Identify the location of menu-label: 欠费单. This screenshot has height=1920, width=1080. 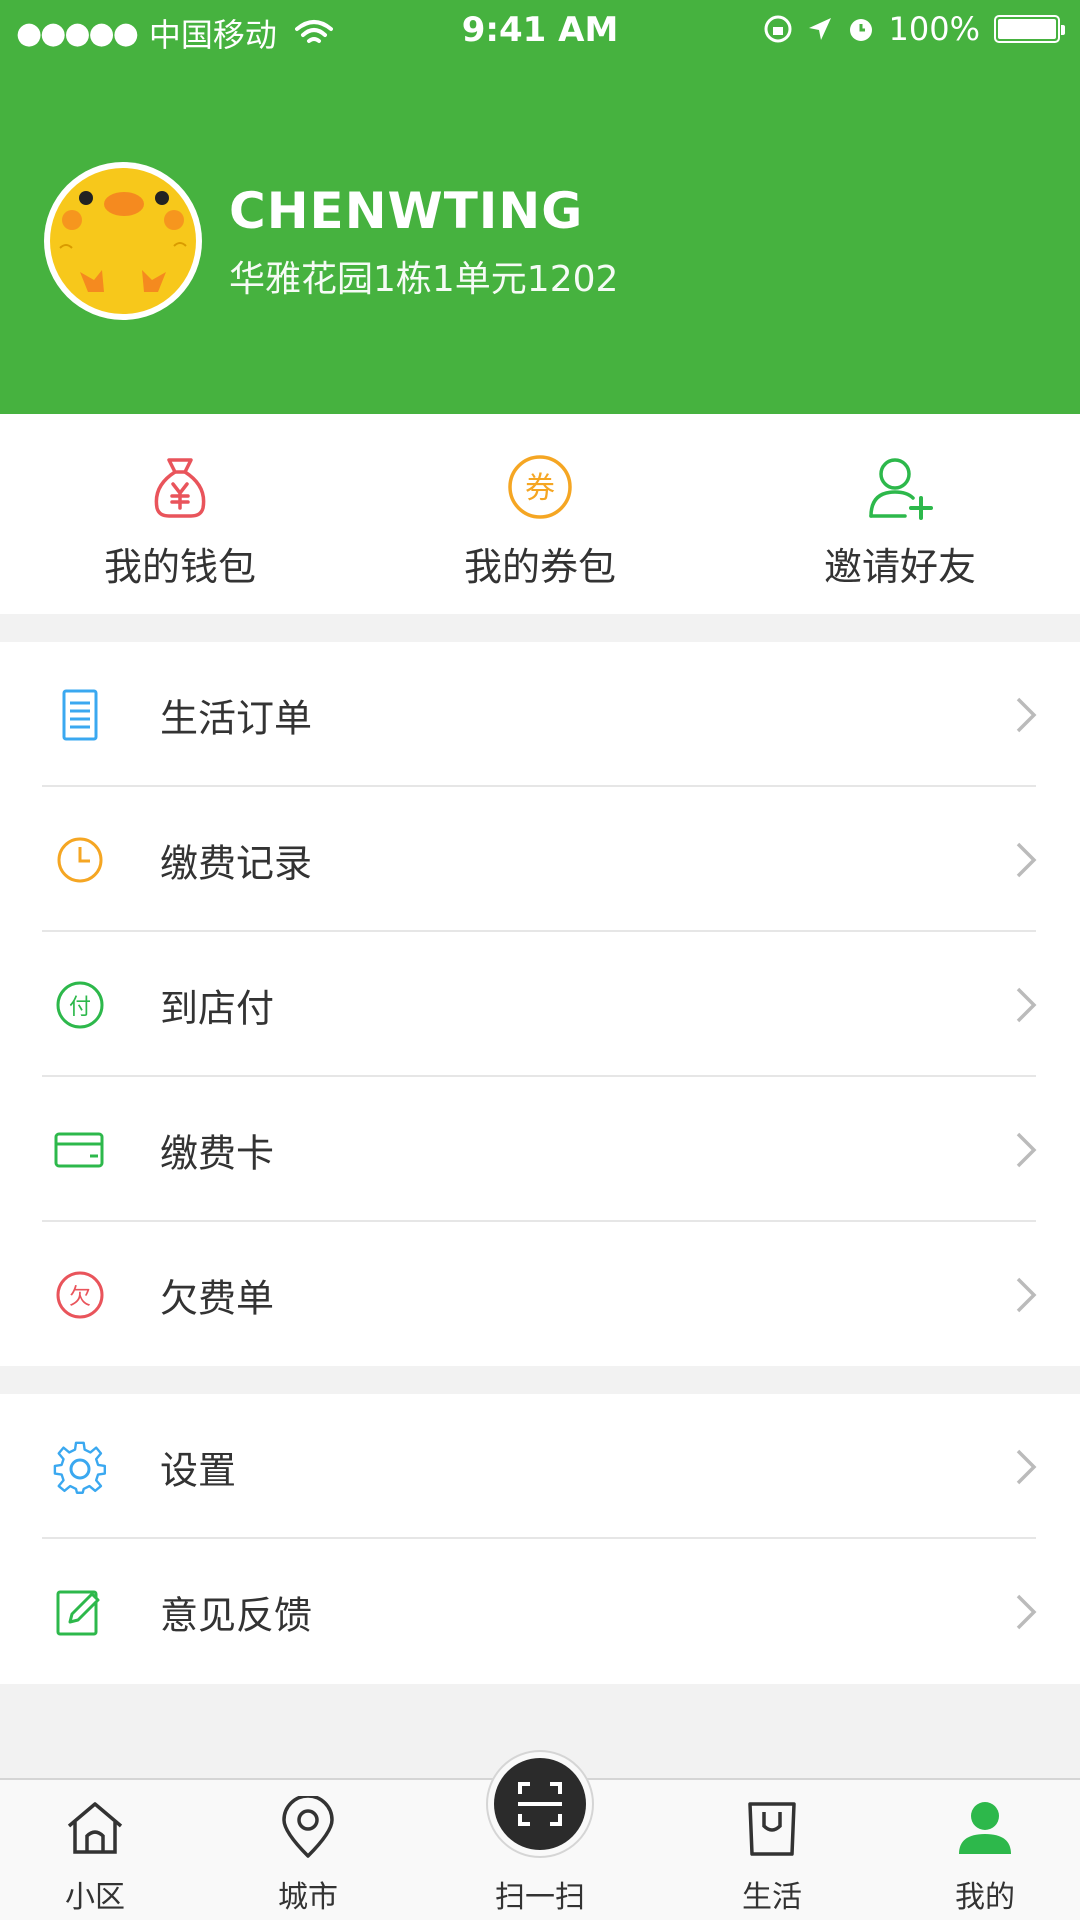
(217, 1298).